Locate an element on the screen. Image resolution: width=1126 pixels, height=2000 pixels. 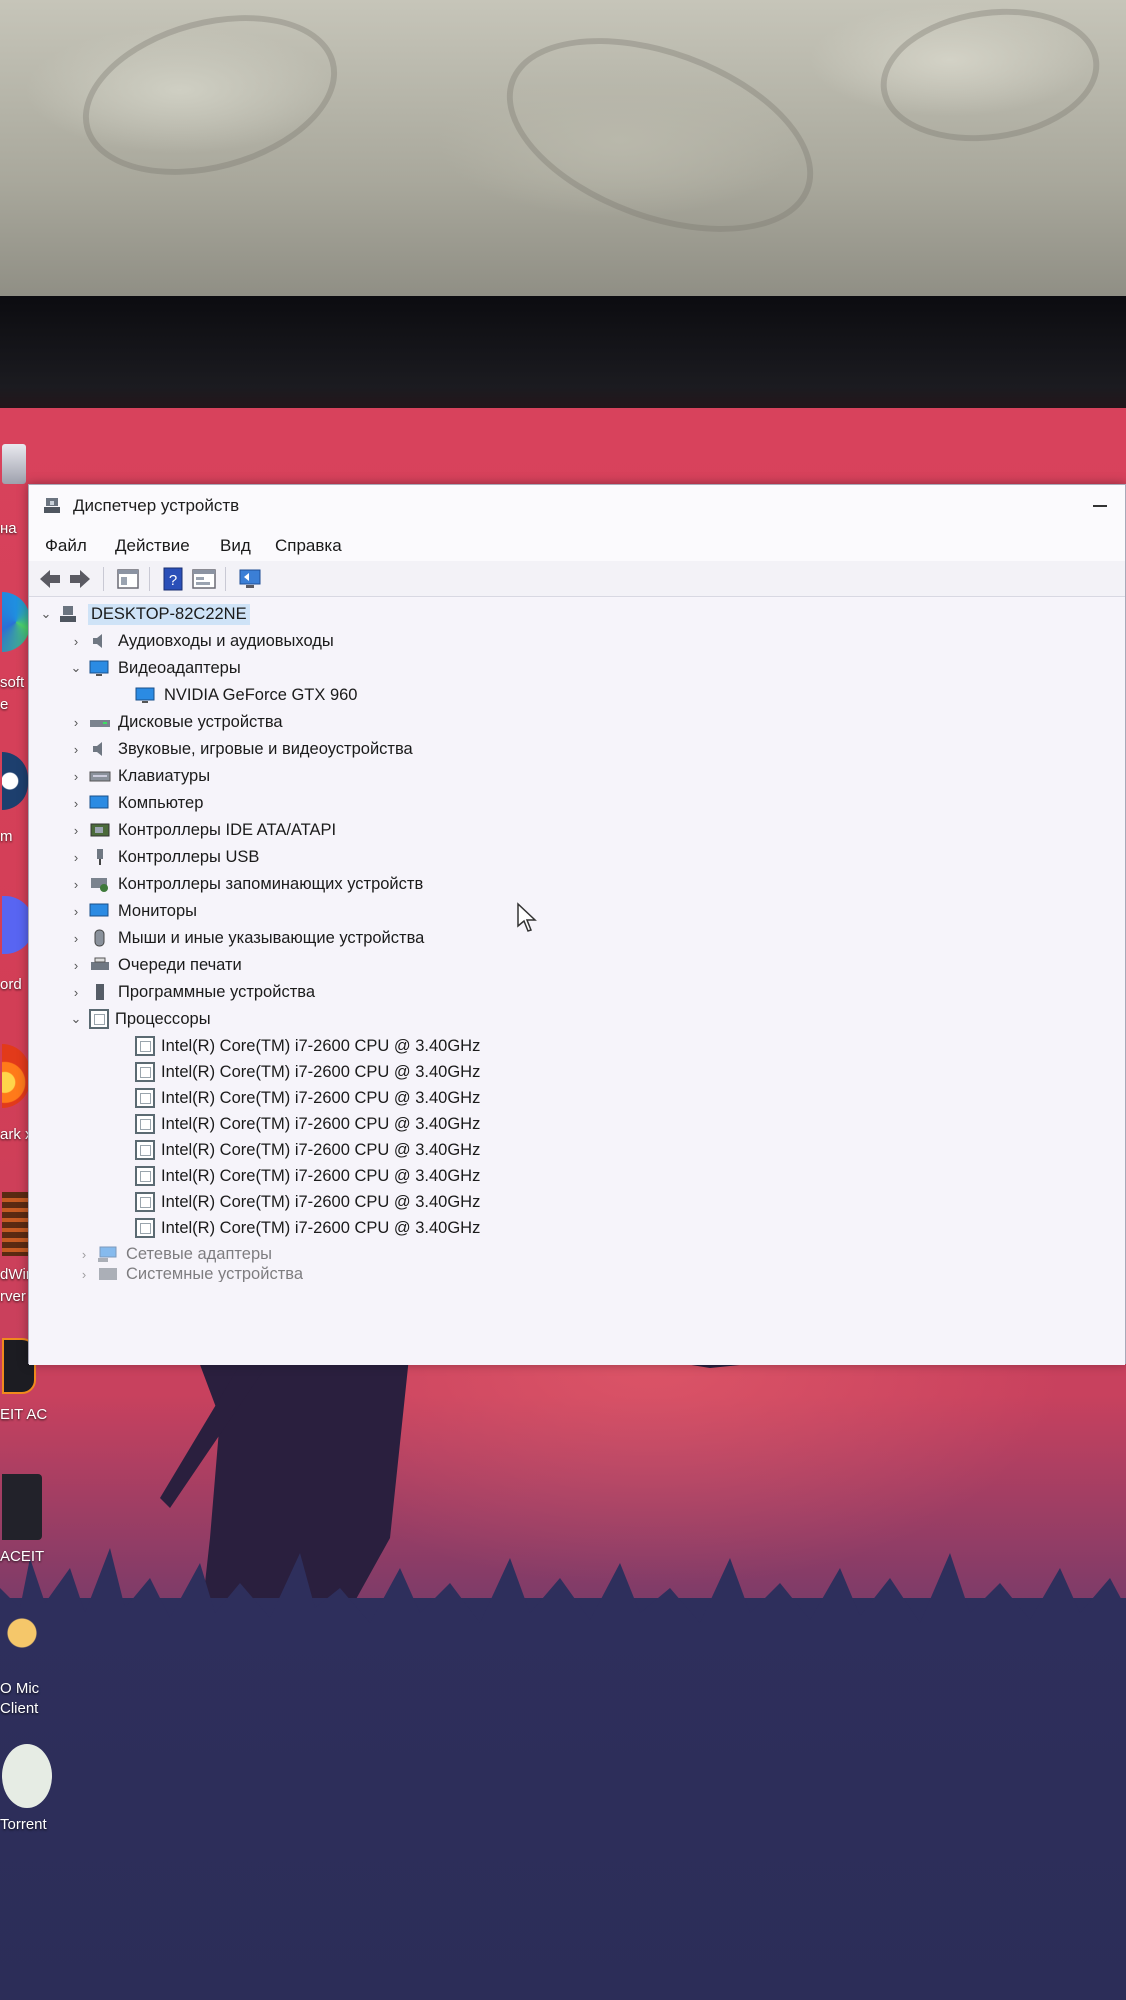
menu-view: Вид is located at coordinates (235, 546).